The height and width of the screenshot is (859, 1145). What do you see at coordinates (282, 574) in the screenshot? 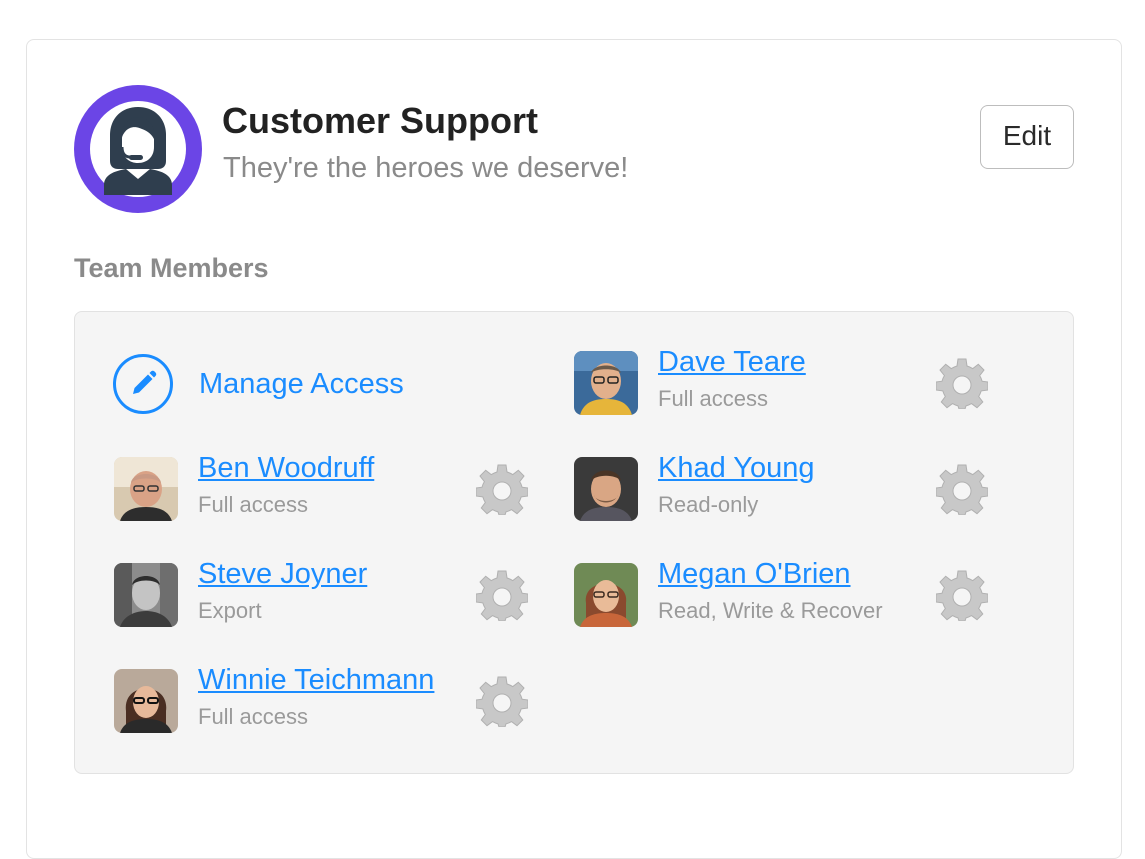
I see `member-name: Steve Joyner` at bounding box center [282, 574].